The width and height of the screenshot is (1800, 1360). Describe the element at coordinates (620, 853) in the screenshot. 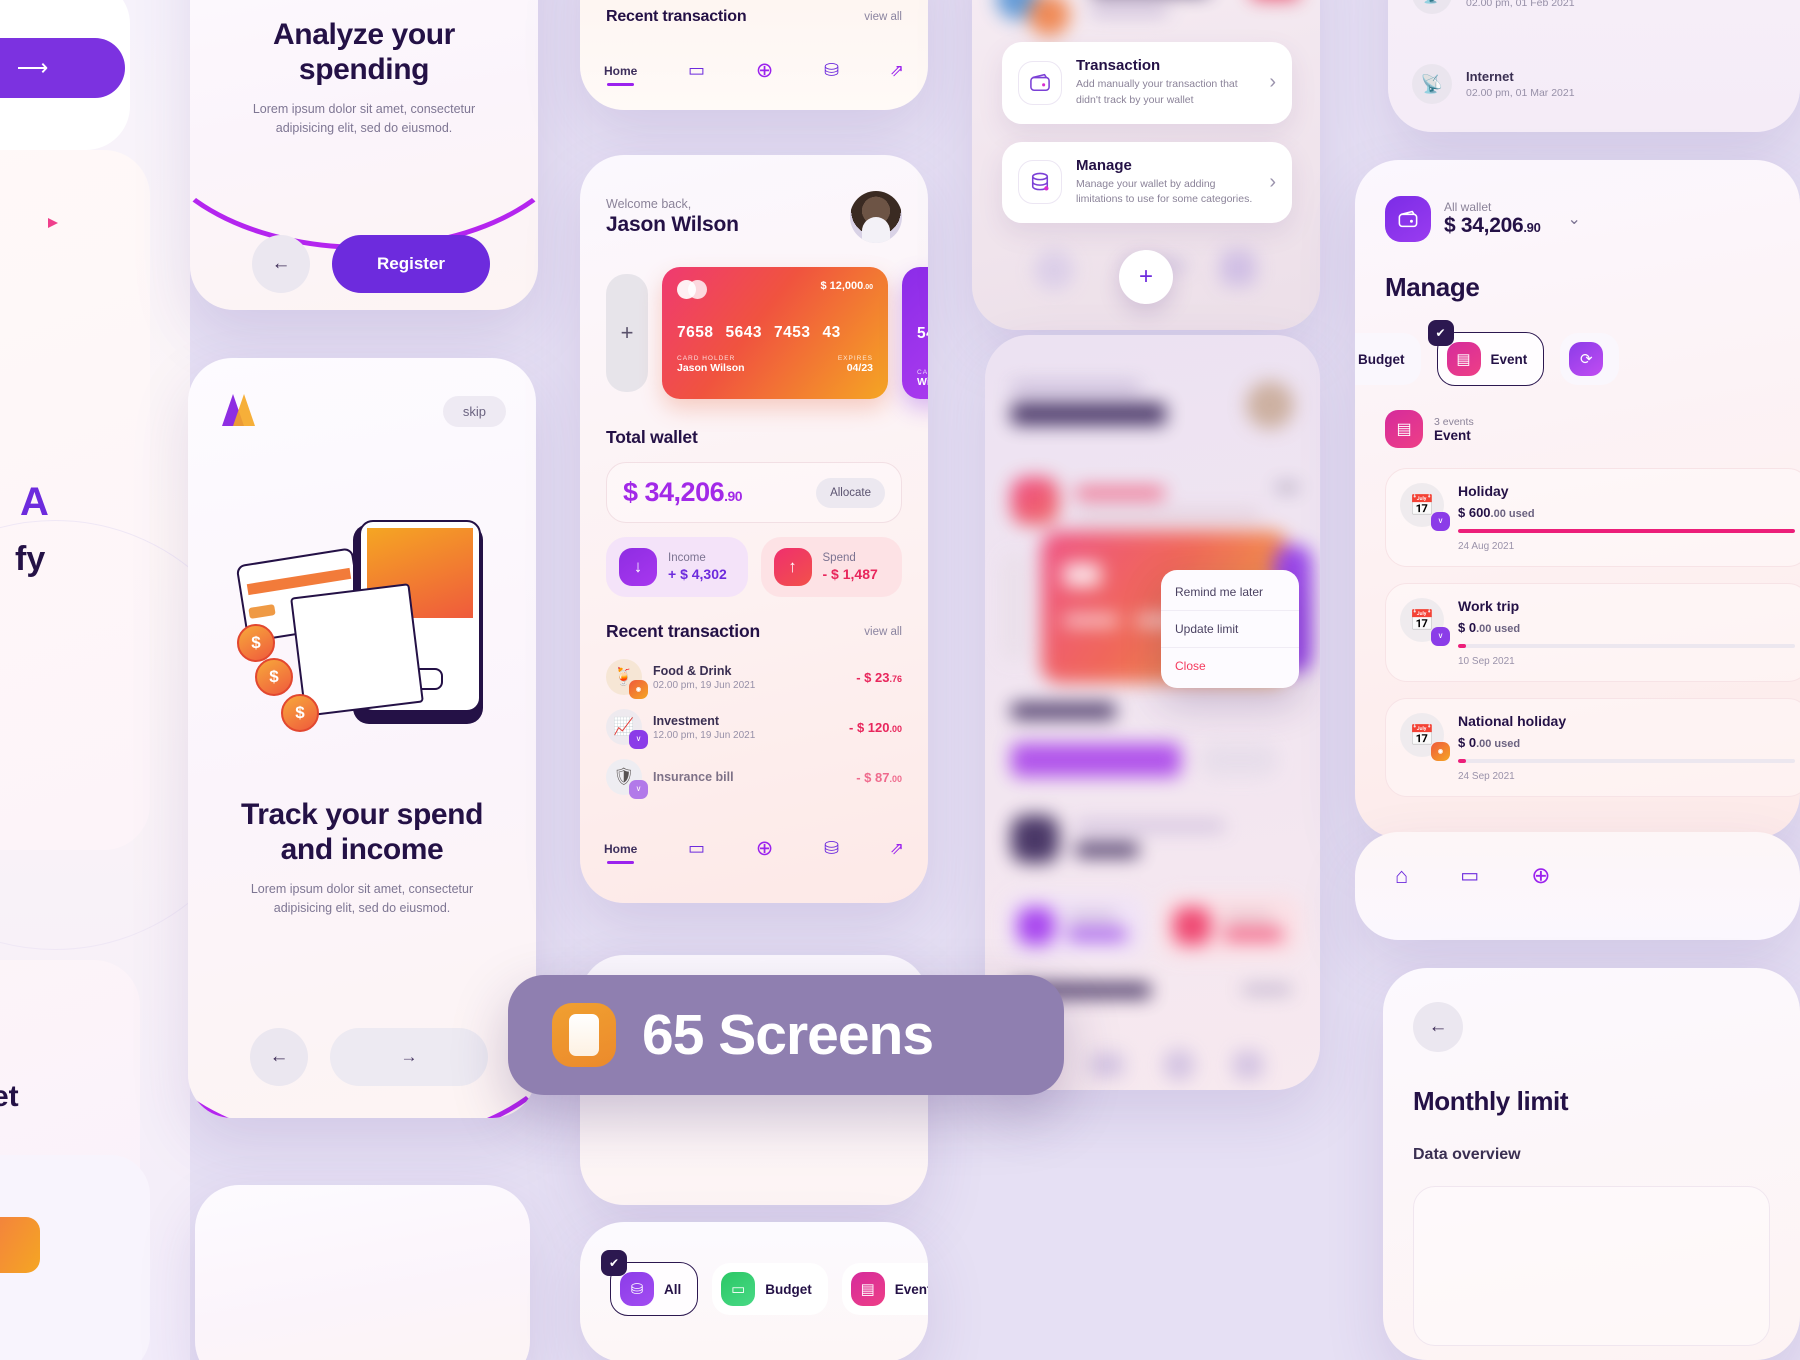

I see `nav-home: Home` at that location.